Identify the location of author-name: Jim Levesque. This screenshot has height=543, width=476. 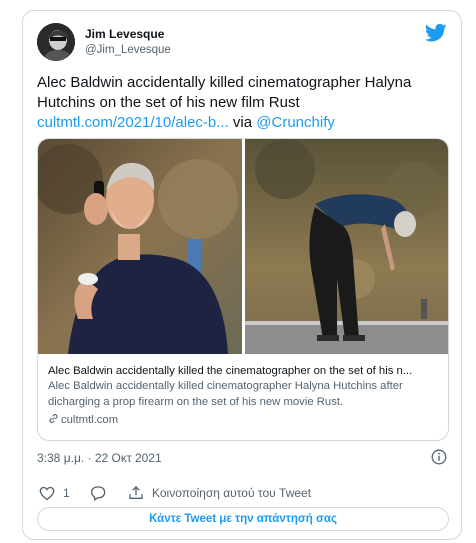
(124, 34).